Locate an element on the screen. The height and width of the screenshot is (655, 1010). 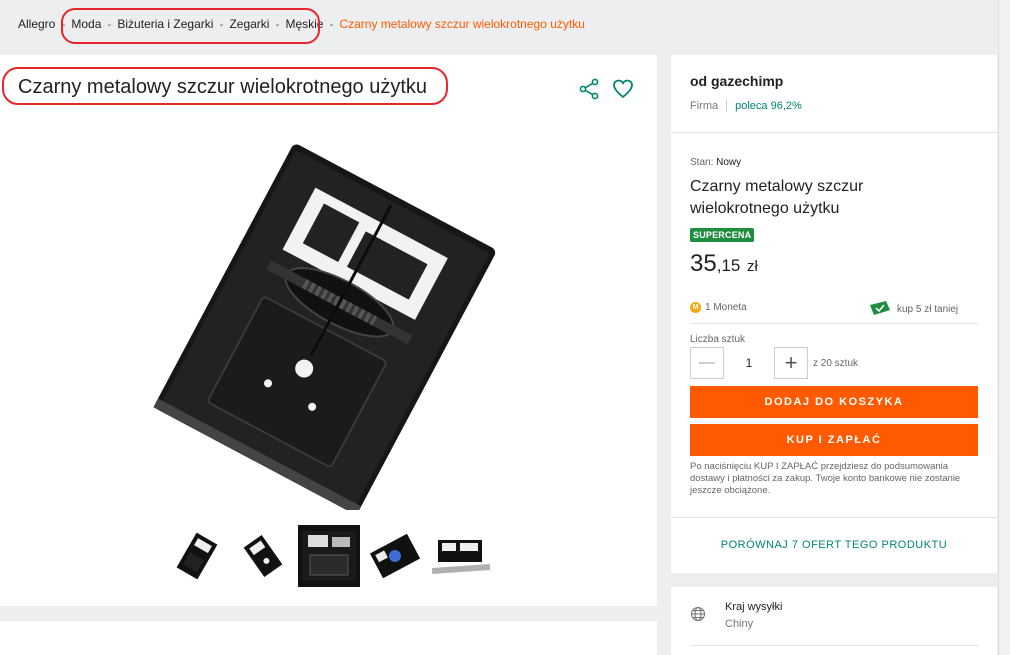
supercena-badge: SUPERCENA is located at coordinates (722, 235).